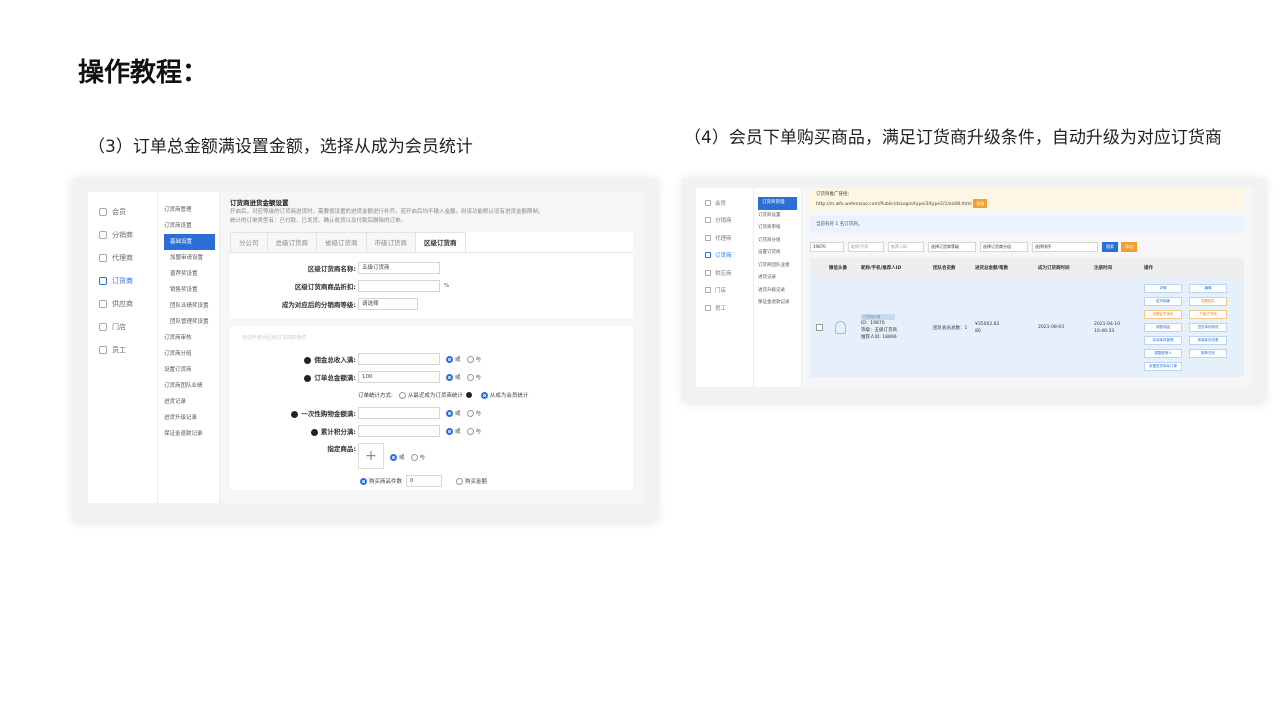  What do you see at coordinates (1163, 314) in the screenshot?
I see `set-identity-button: 设置会员身份` at bounding box center [1163, 314].